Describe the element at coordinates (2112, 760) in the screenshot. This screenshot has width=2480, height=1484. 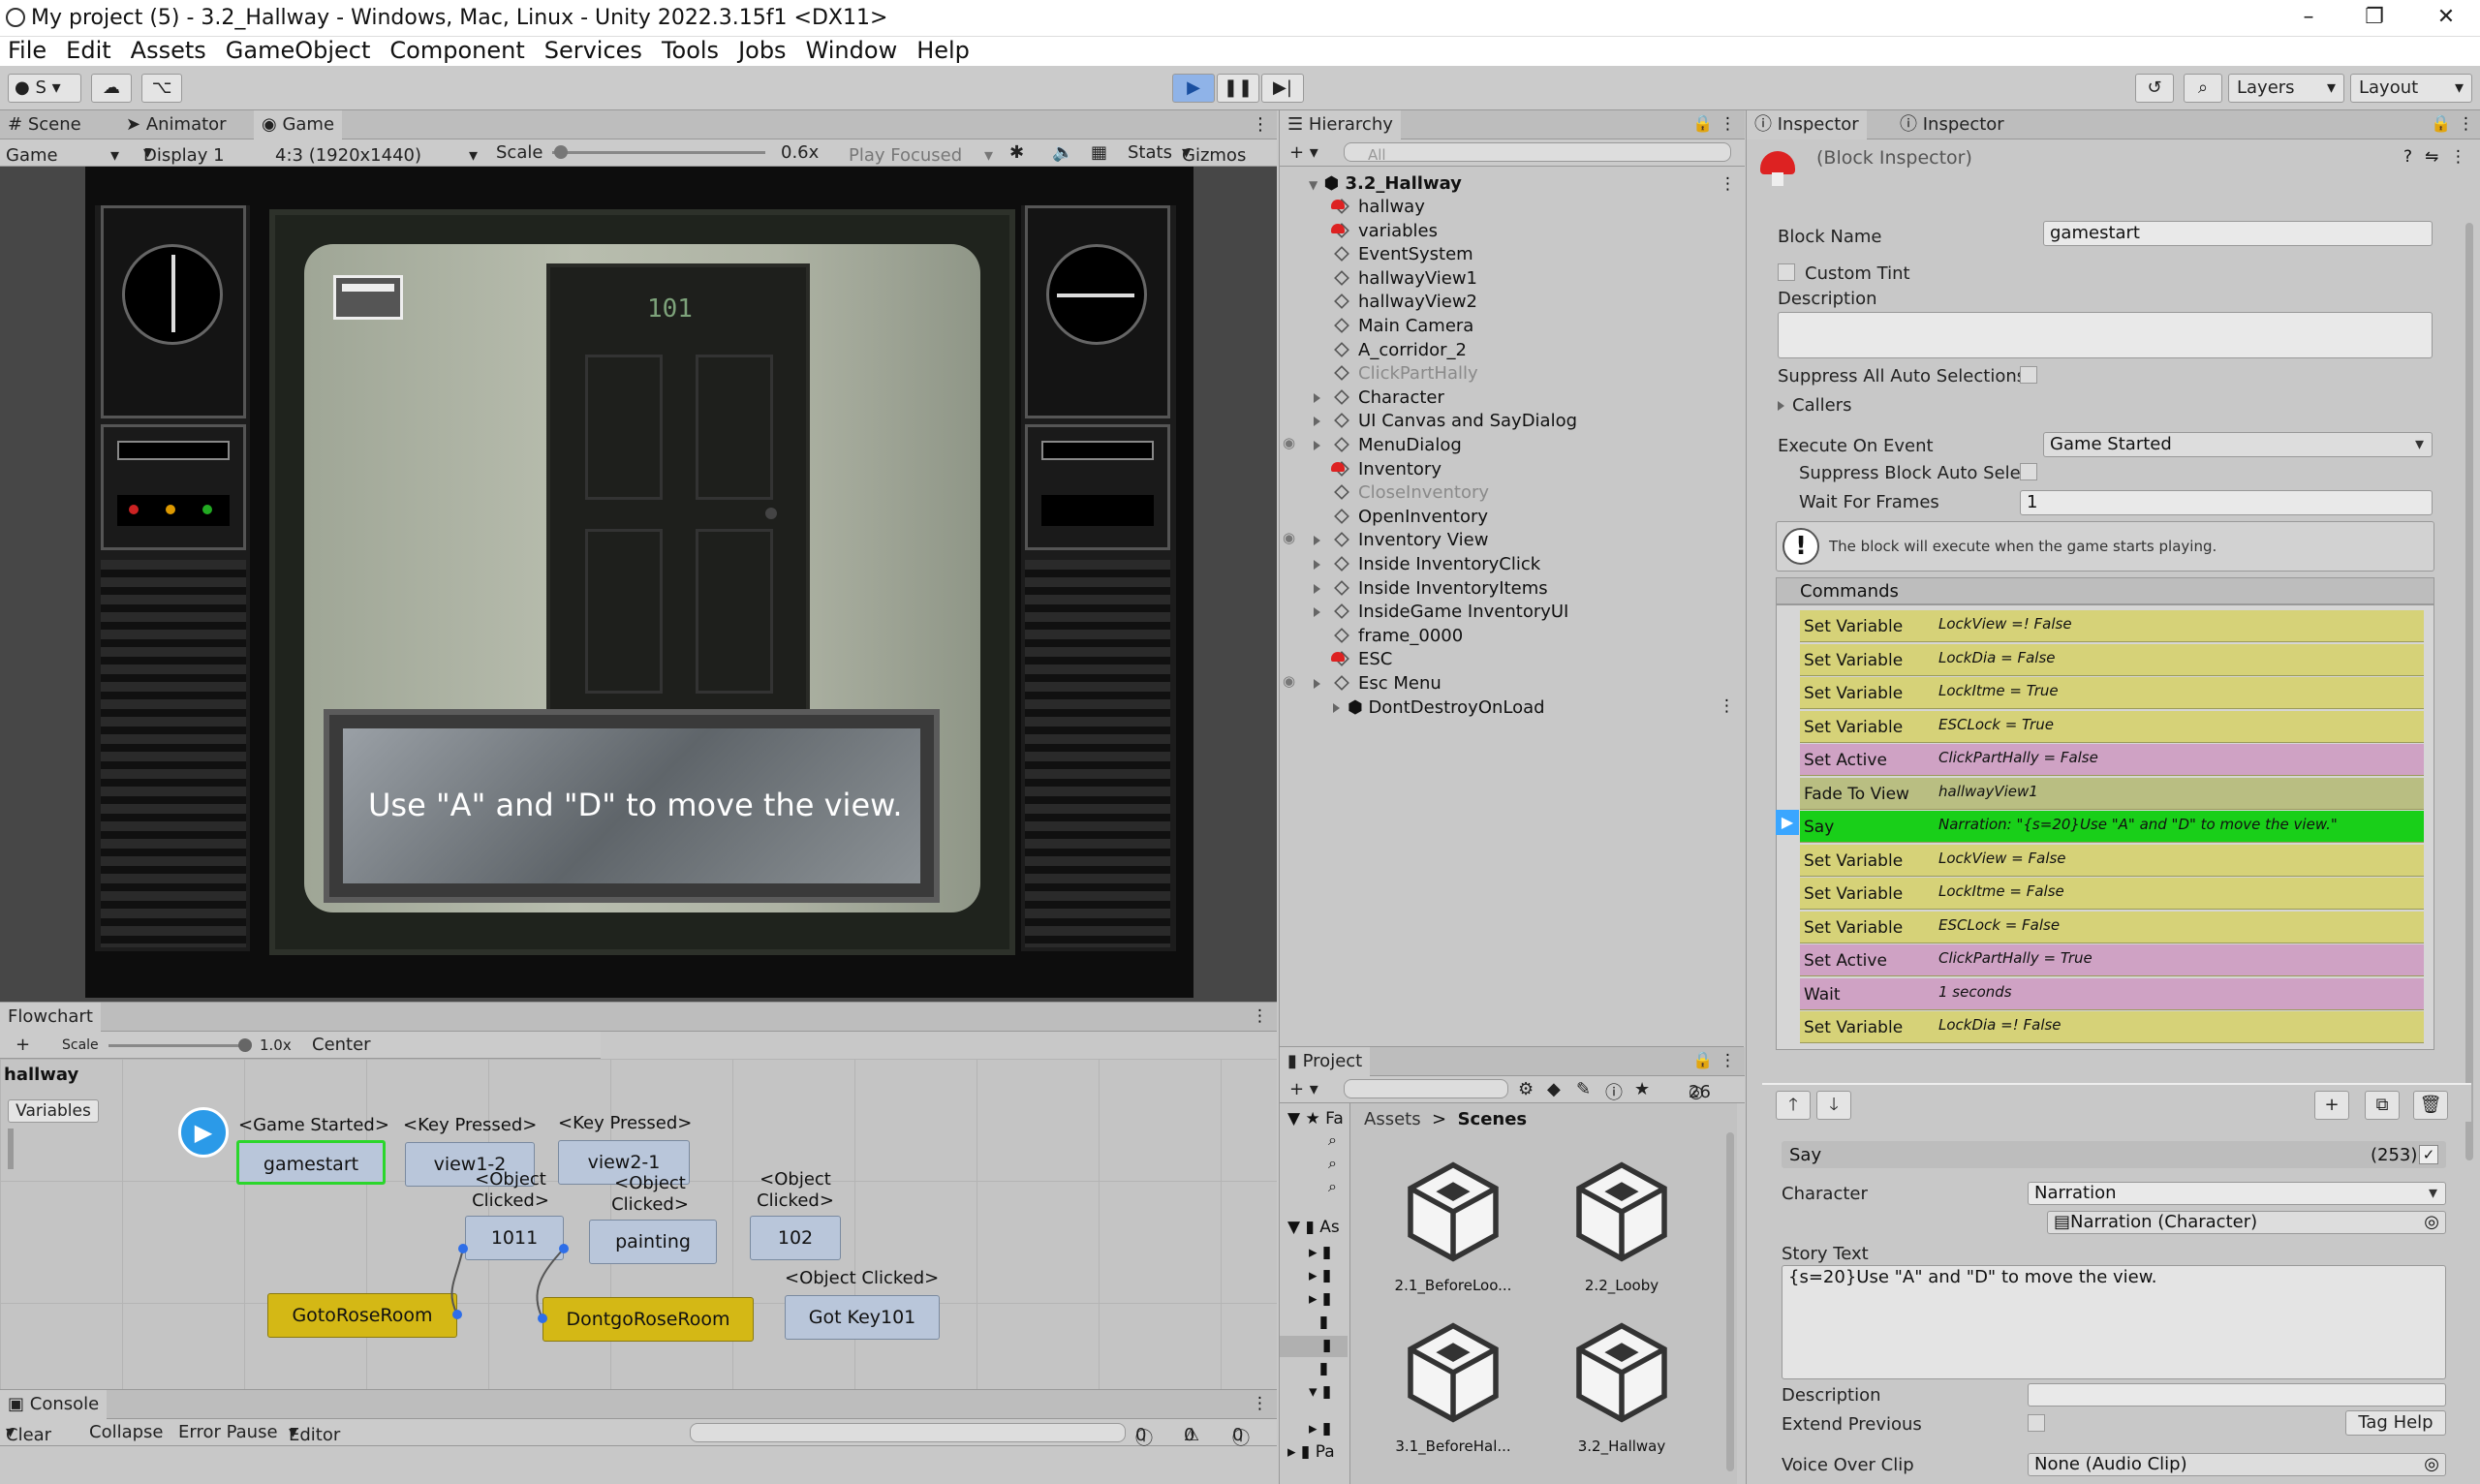
I see `command-row: Set Active ClickPartHally = False` at that location.